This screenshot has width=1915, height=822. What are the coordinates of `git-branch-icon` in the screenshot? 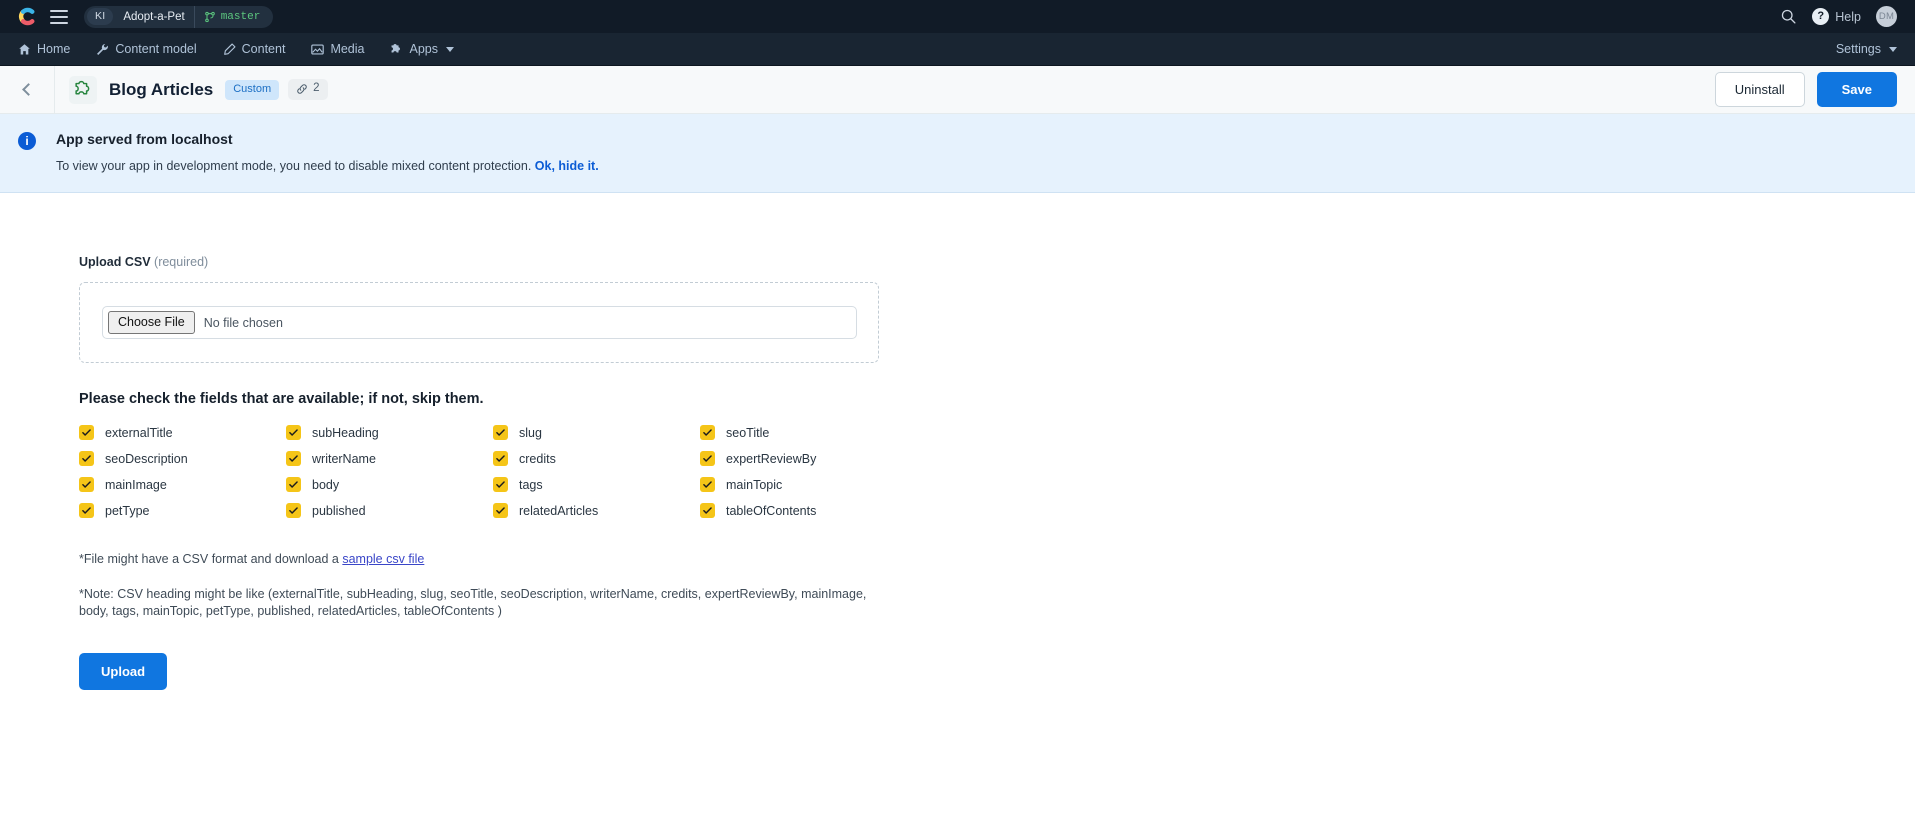 It's located at (209, 16).